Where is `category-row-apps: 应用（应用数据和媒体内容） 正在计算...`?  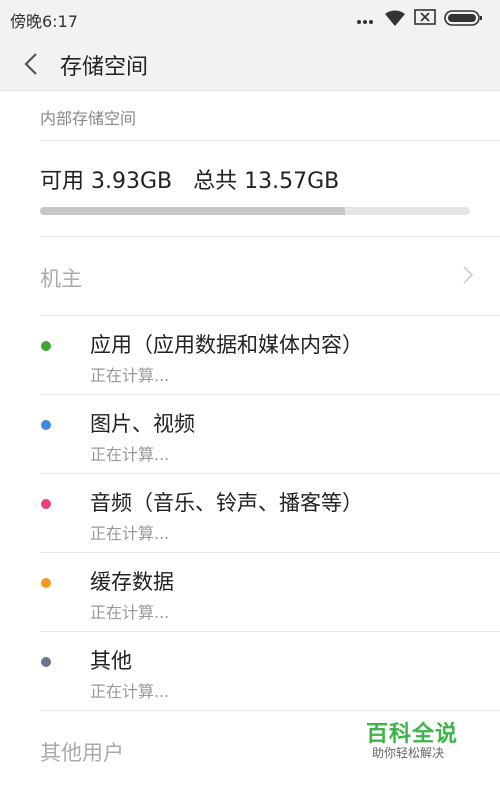
category-row-apps: 应用（应用数据和媒体内容） 正在计算... is located at coordinates (250, 355).